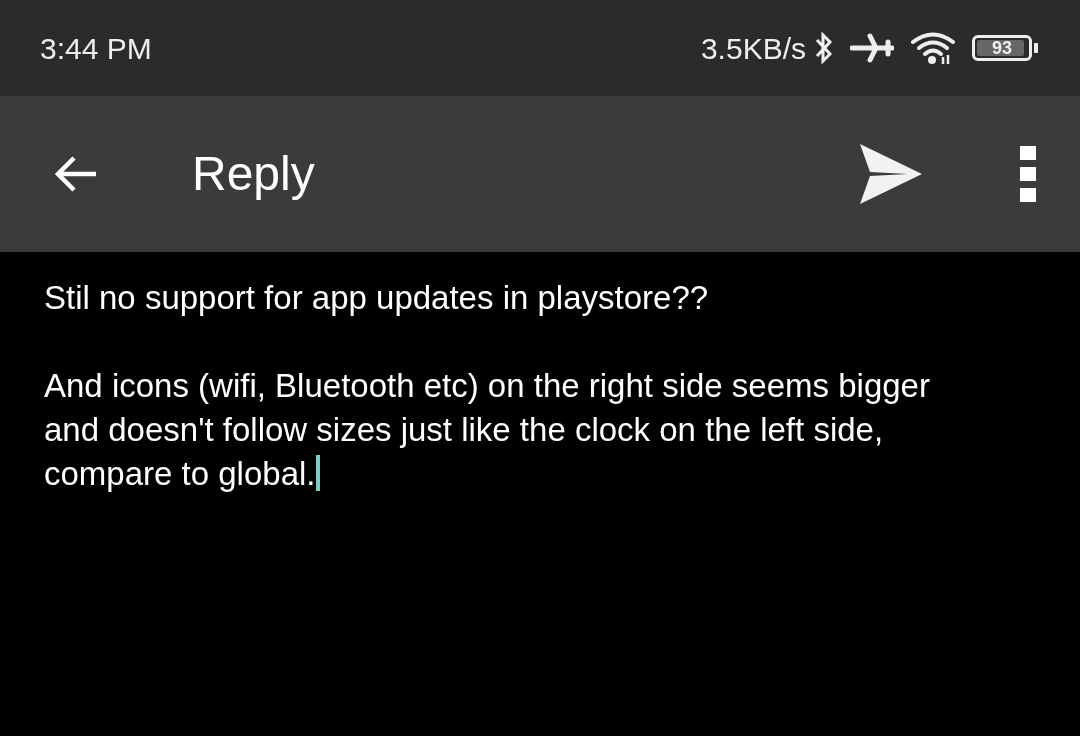  I want to click on wifi-icon, so click(933, 48).